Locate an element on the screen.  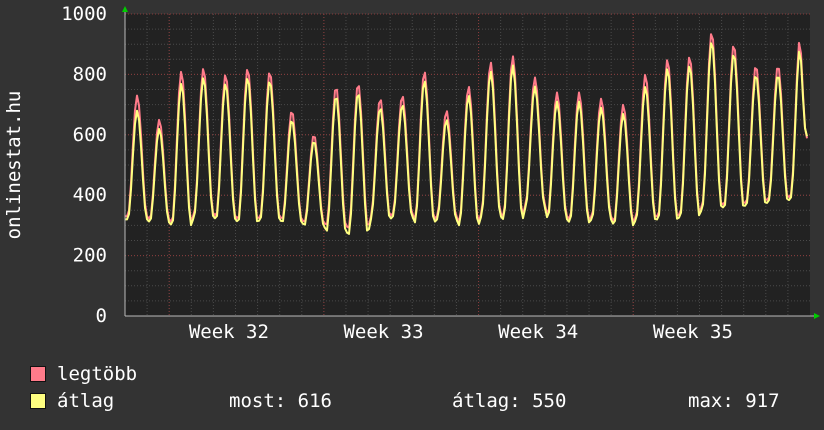
legtobb-swatch is located at coordinates (38, 374).